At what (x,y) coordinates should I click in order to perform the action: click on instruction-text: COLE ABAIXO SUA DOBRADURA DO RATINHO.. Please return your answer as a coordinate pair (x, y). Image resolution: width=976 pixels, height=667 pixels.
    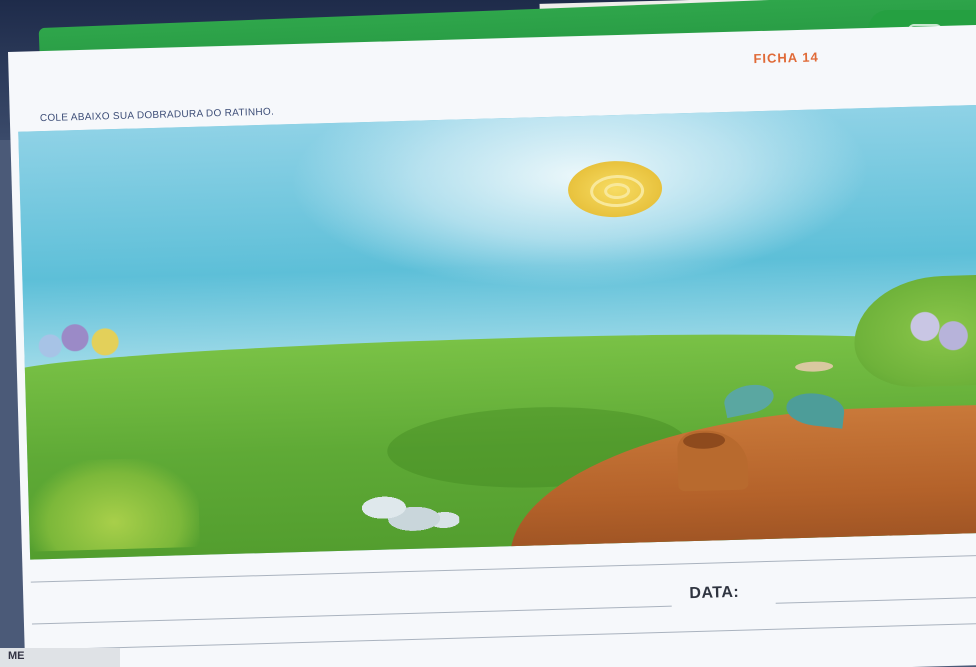
    Looking at the image, I should click on (157, 115).